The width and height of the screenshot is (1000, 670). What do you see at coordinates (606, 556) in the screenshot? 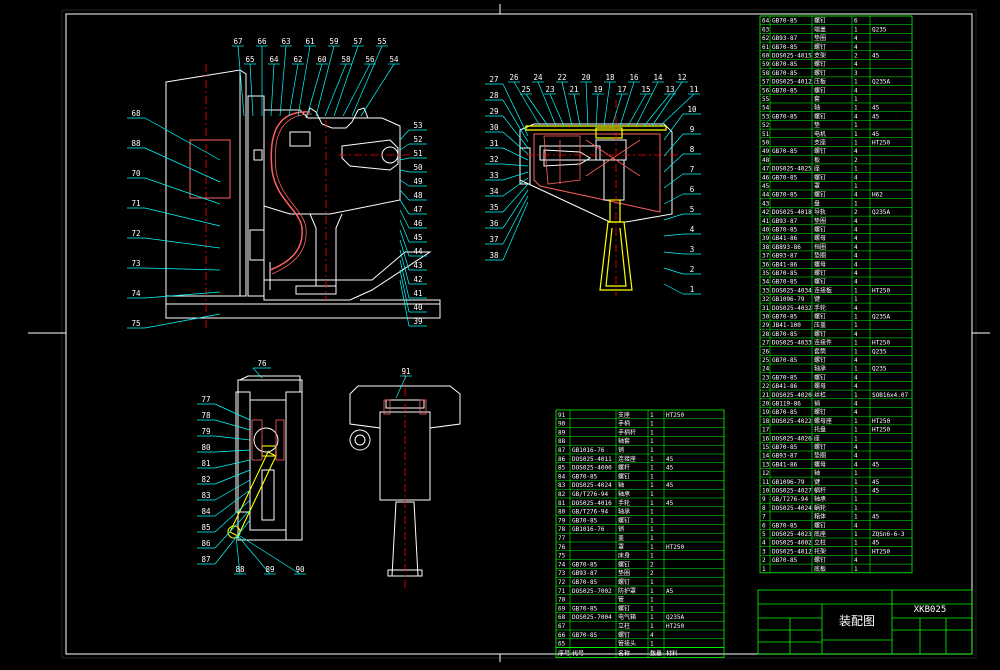
I see `bom-row: 75 床身 1` at bounding box center [606, 556].